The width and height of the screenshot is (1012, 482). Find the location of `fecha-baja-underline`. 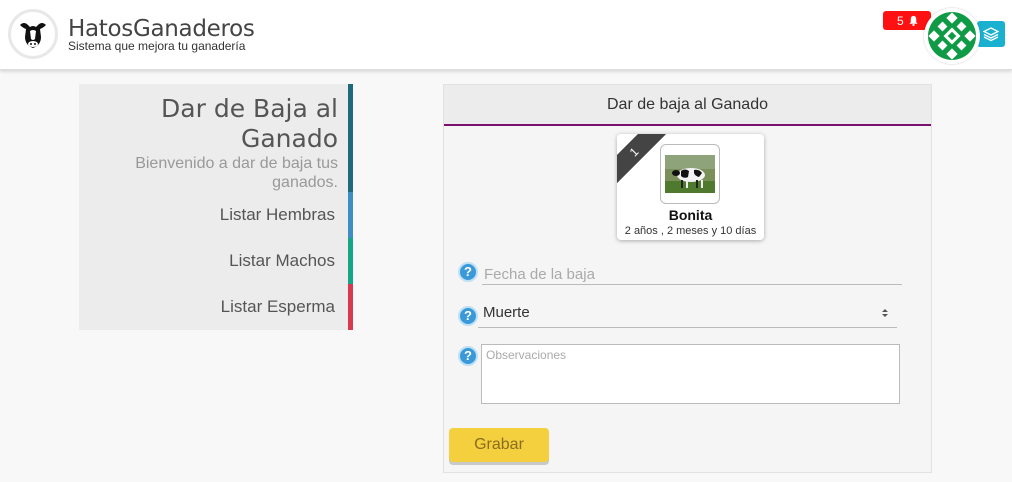

fecha-baja-underline is located at coordinates (692, 284).